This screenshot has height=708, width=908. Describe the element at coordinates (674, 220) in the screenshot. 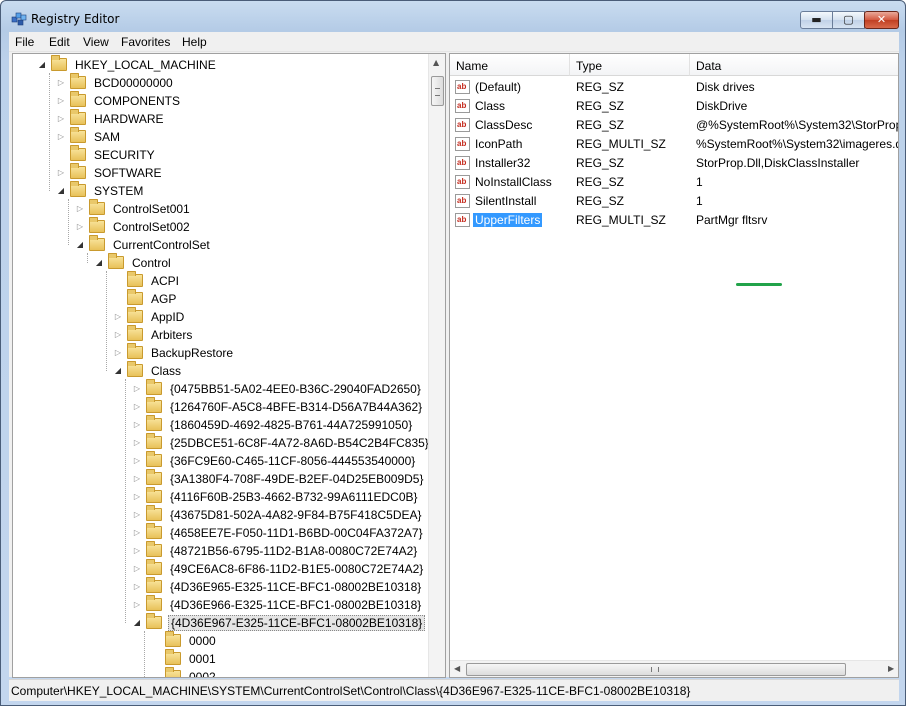

I see `value-row-selected: ab UpperFilters REG_MULTI_SZ PartMgr fltsrv` at that location.